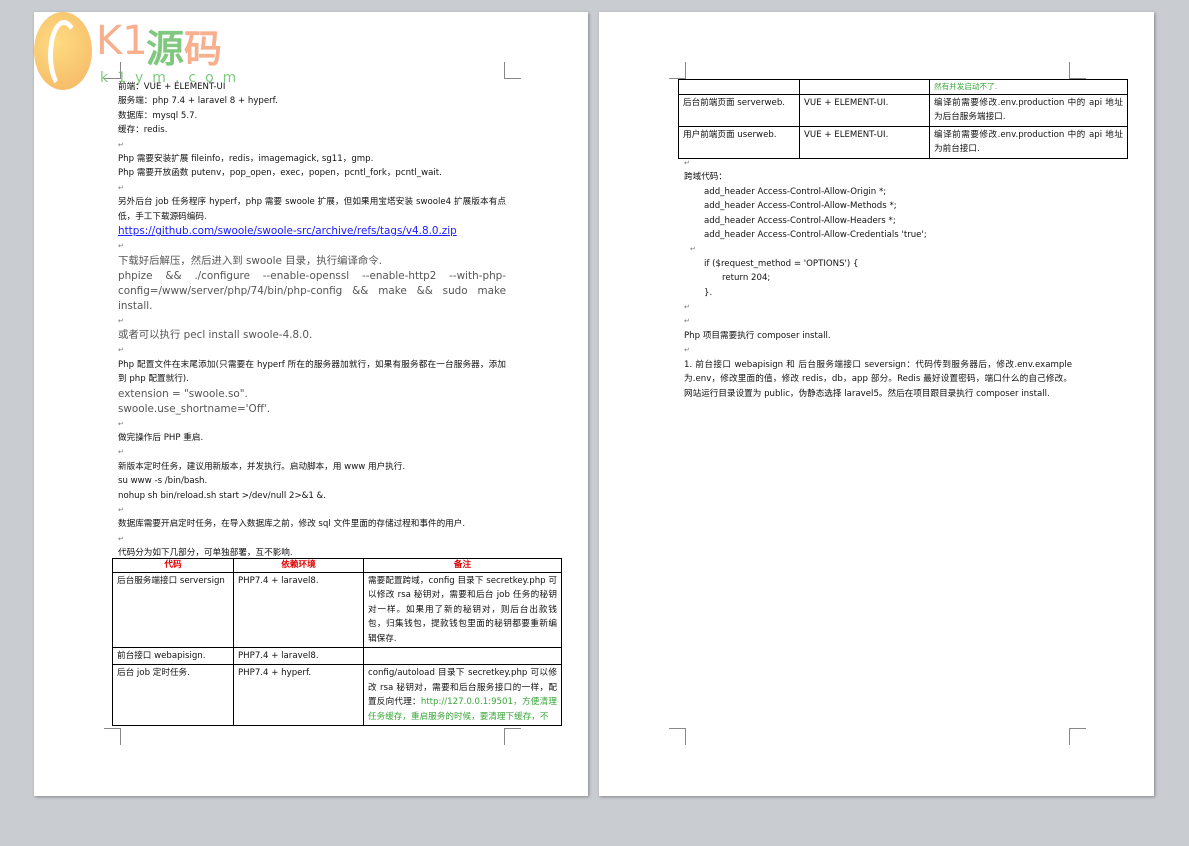 This screenshot has width=1189, height=846. Describe the element at coordinates (746, 278) in the screenshot. I see `code-line: return 204;` at that location.